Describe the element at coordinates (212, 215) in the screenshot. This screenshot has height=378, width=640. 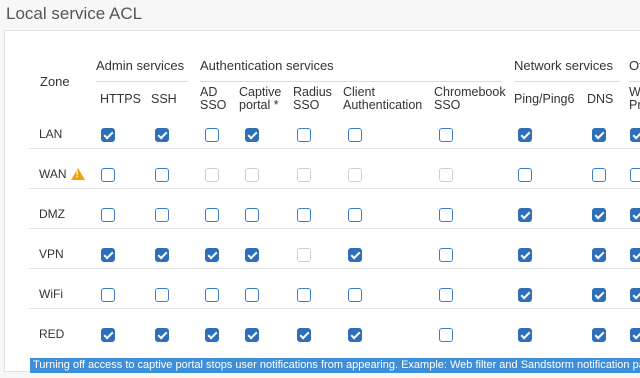
I see `checkbox-dmz-ad_sso` at that location.